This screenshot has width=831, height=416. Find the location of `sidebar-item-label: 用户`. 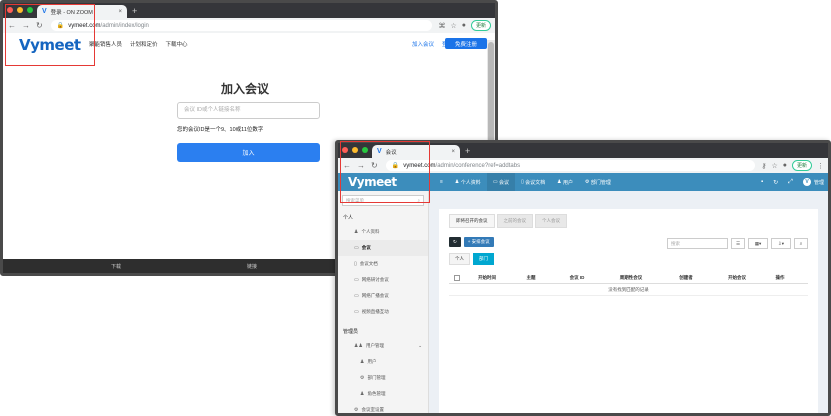

sidebar-item-label: 用户 is located at coordinates (372, 361).